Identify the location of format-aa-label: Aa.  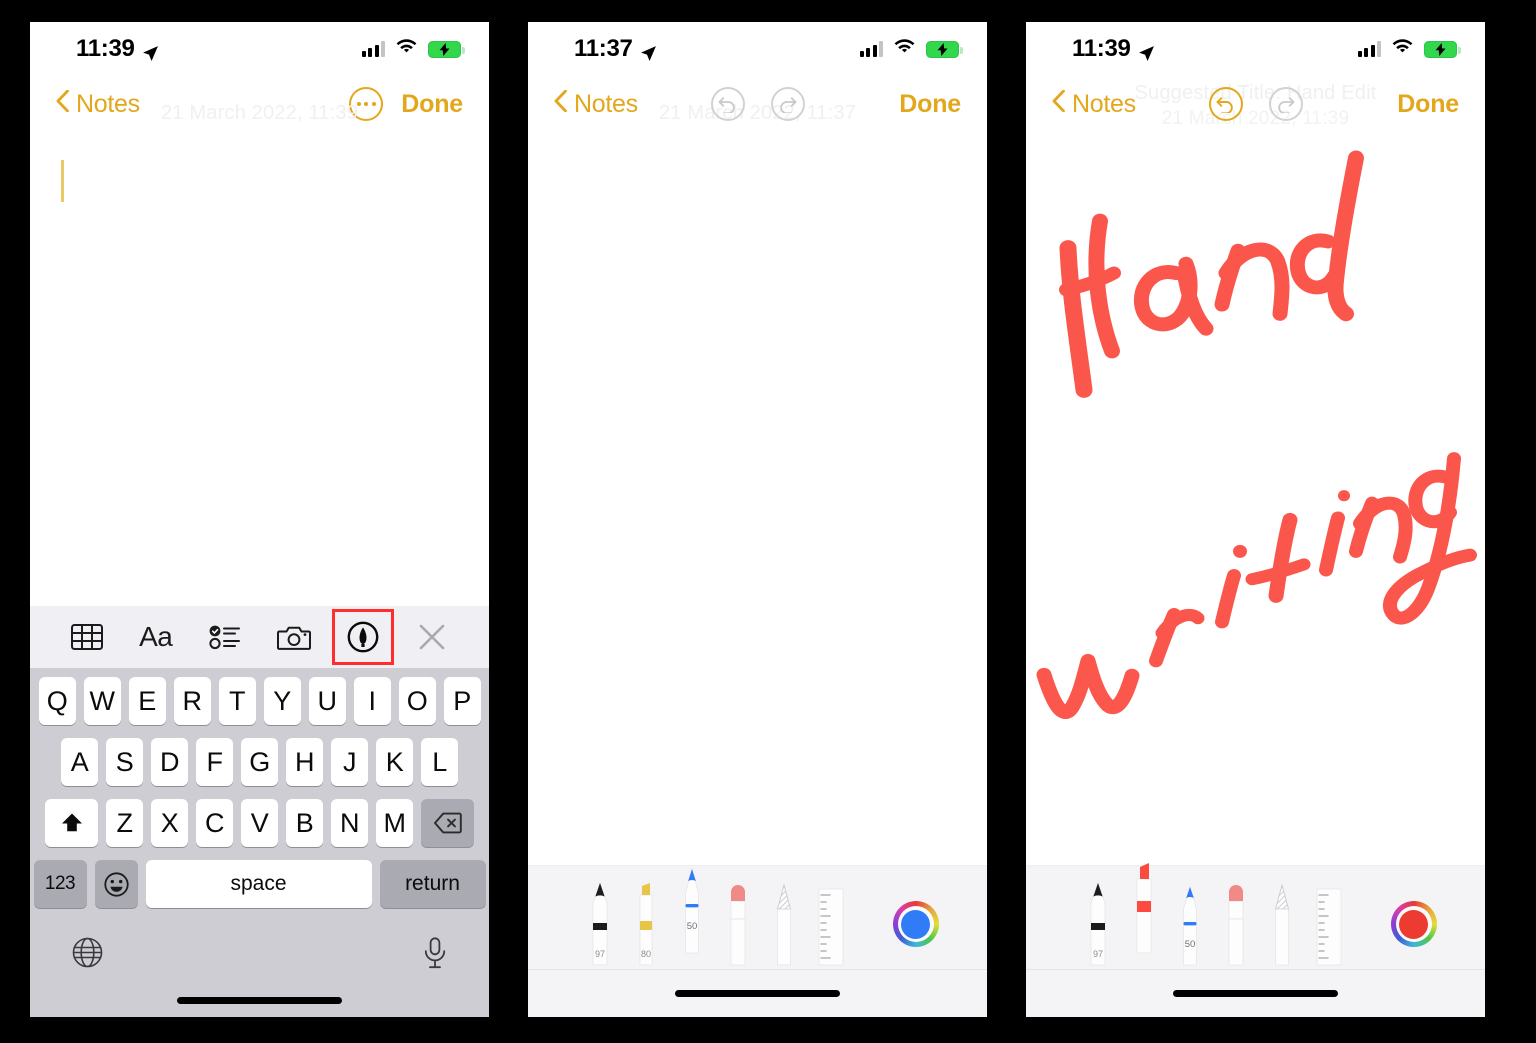
(156, 636).